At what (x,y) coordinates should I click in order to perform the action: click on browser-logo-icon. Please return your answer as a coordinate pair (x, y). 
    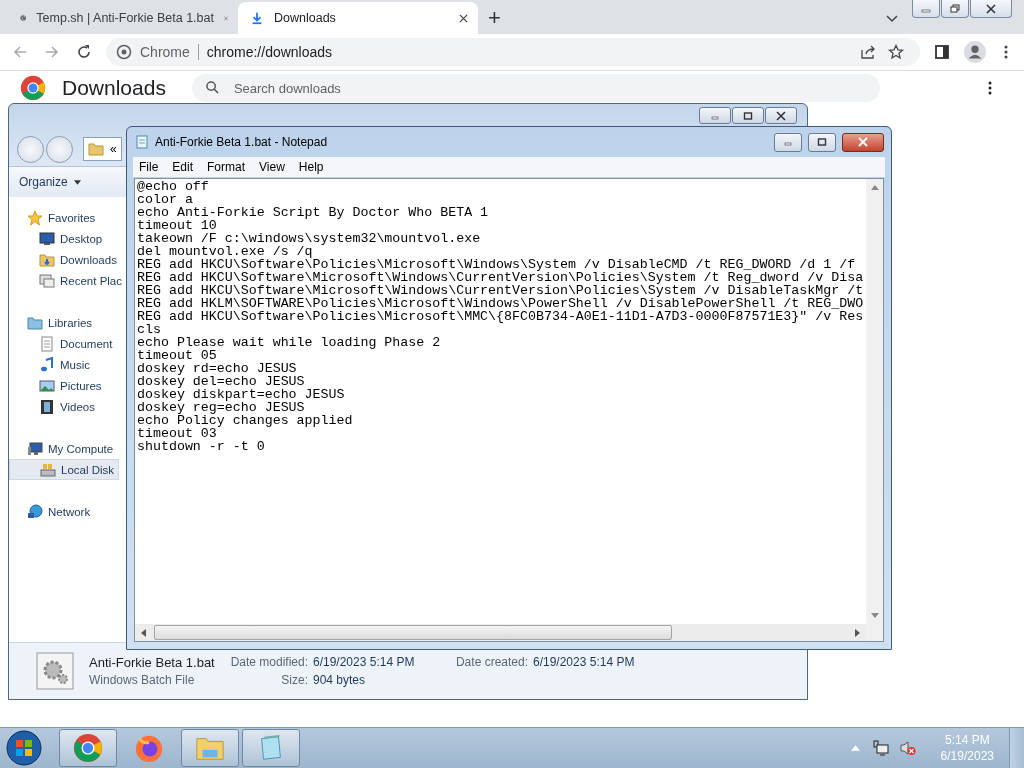
    Looking at the image, I should click on (88, 748).